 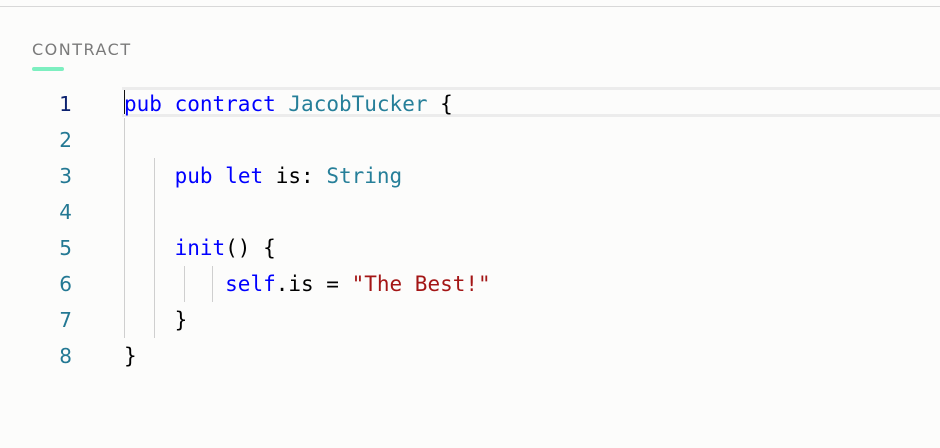 What do you see at coordinates (65, 176) in the screenshot?
I see `line-number: 3` at bounding box center [65, 176].